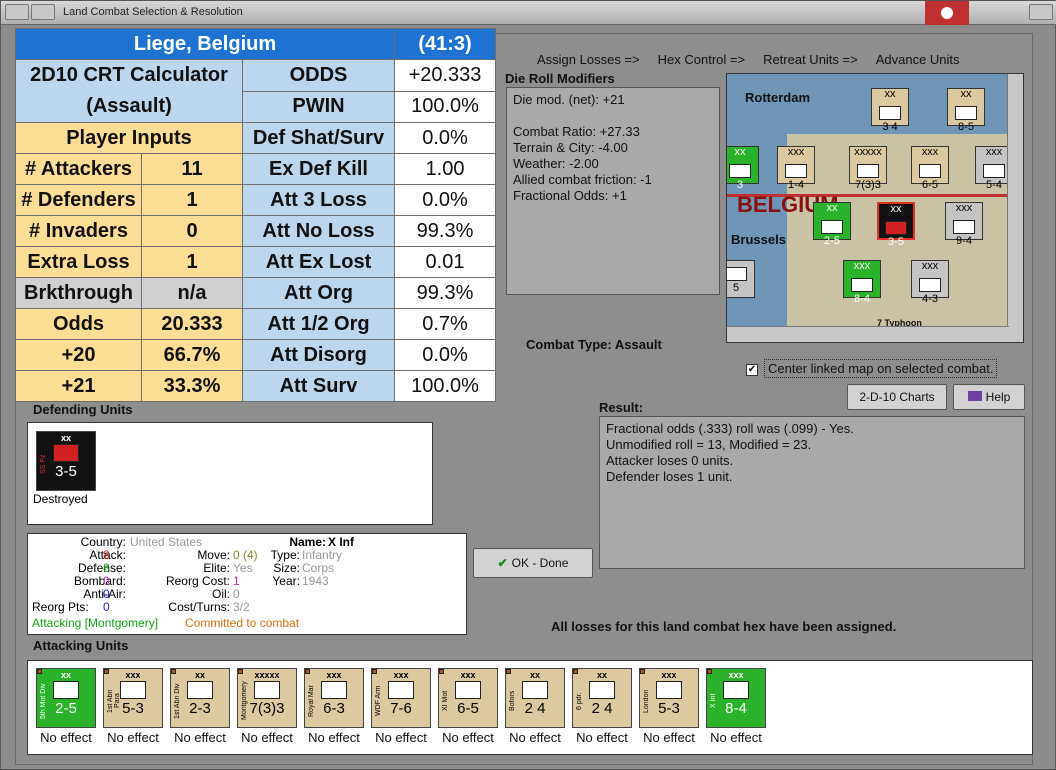 This screenshot has height=770, width=1056. What do you see at coordinates (106, 607) in the screenshot?
I see `reorg-value: 0` at bounding box center [106, 607].